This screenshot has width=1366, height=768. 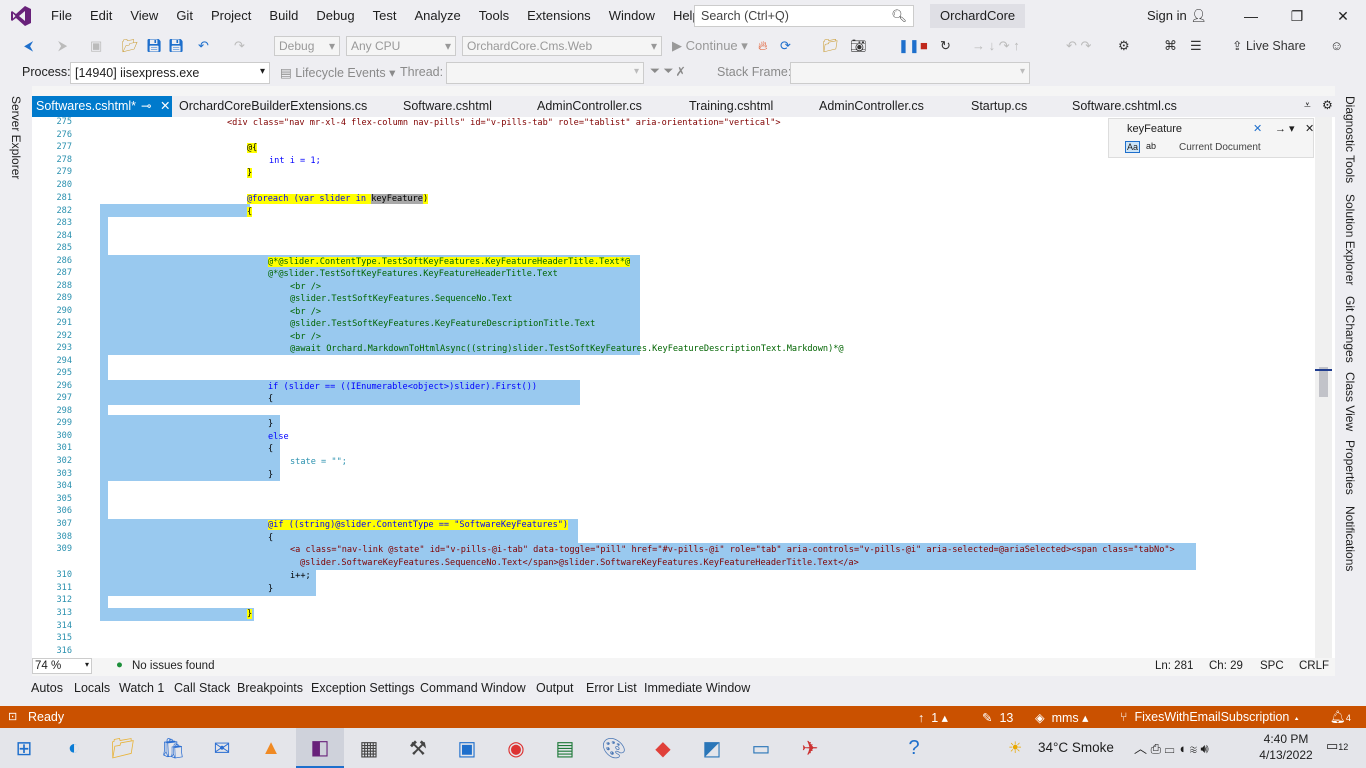 I want to click on close-find-icon: ✕, so click(x=1309, y=128).